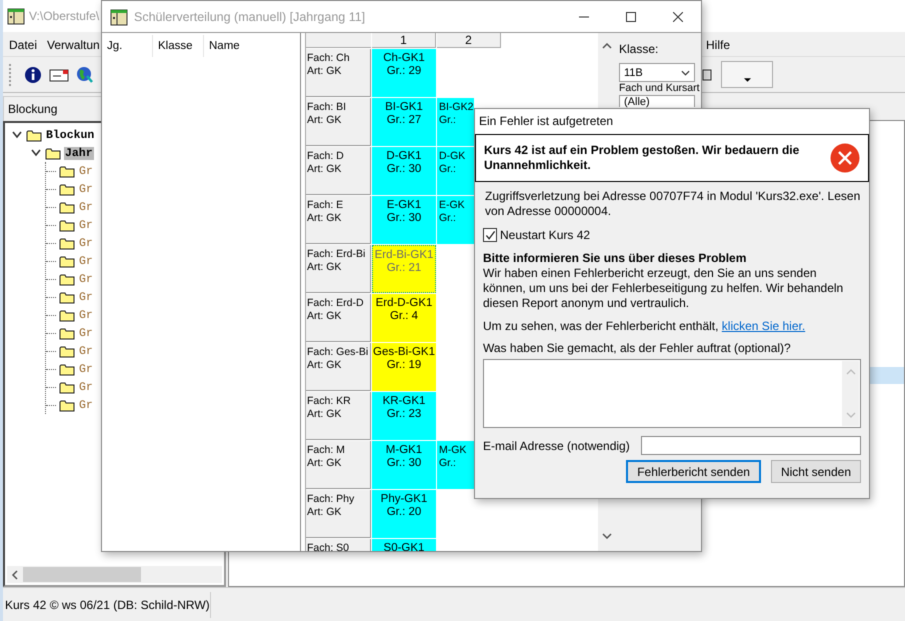 The image size is (905, 621). I want to click on group-size: Gr.: 29, so click(404, 71).